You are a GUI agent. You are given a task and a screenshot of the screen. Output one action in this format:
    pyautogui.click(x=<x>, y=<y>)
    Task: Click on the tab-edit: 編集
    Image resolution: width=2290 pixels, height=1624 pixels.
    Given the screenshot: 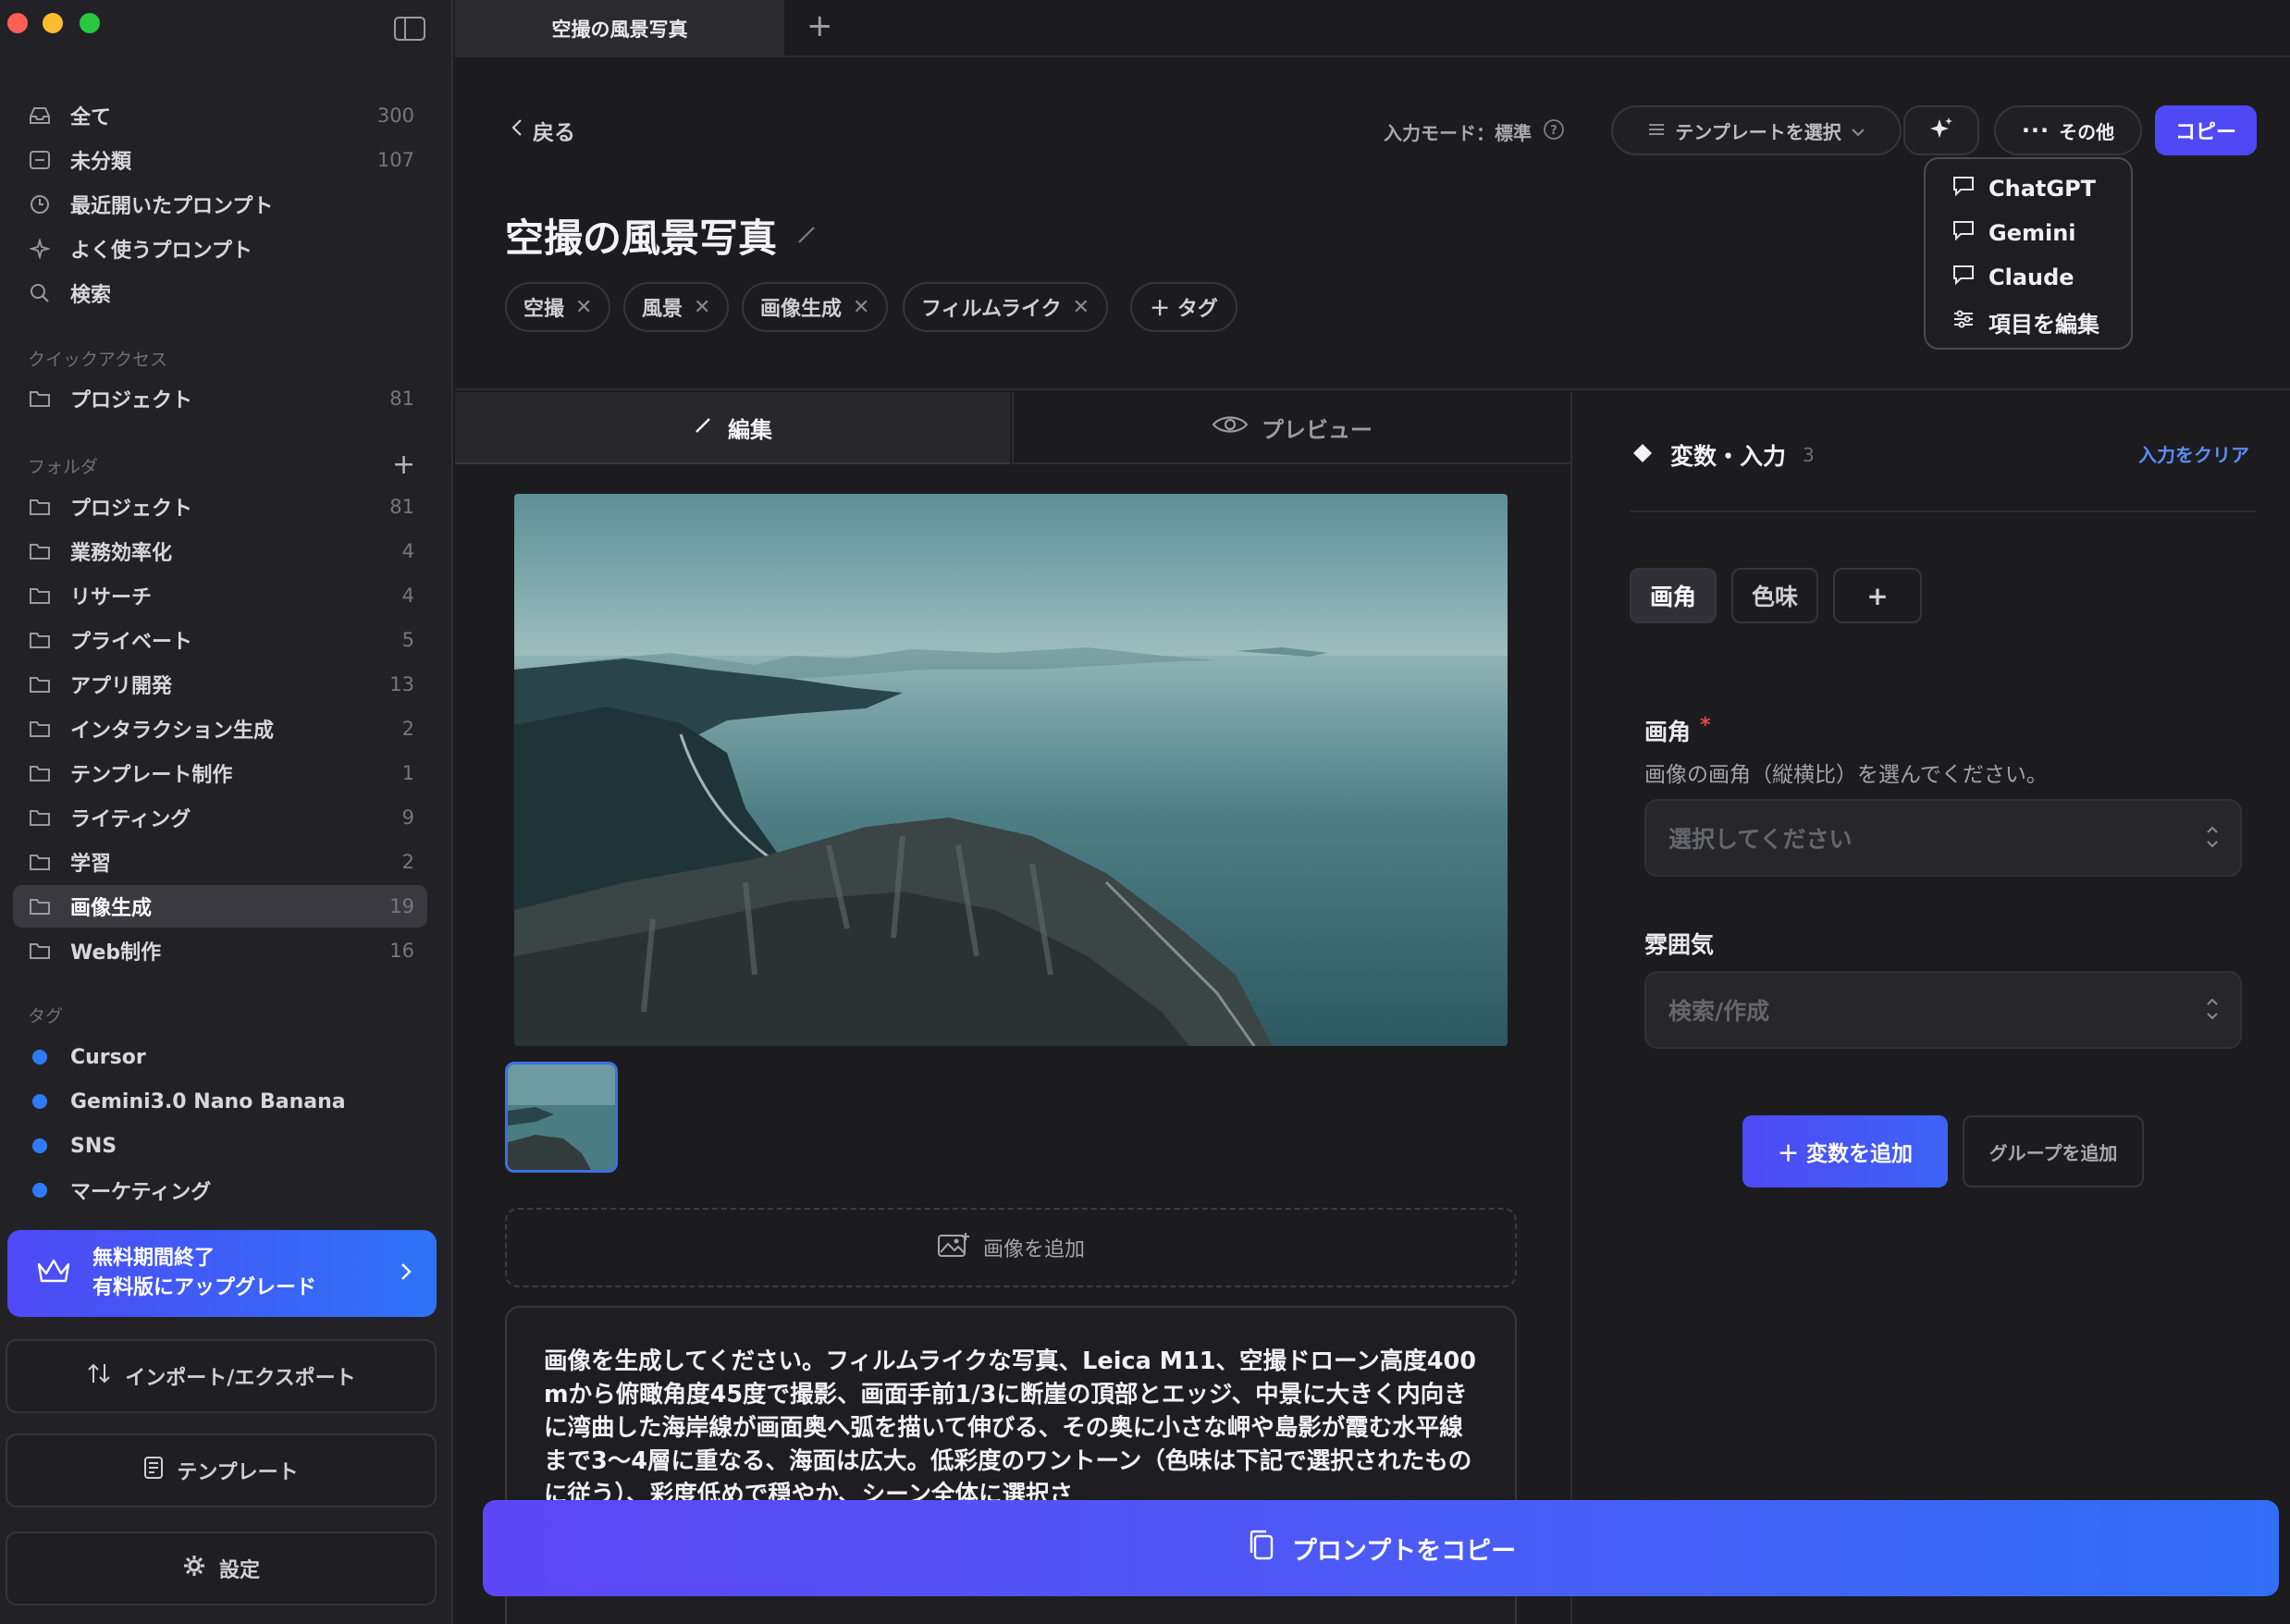 What is the action you would take?
    pyautogui.click(x=732, y=428)
    